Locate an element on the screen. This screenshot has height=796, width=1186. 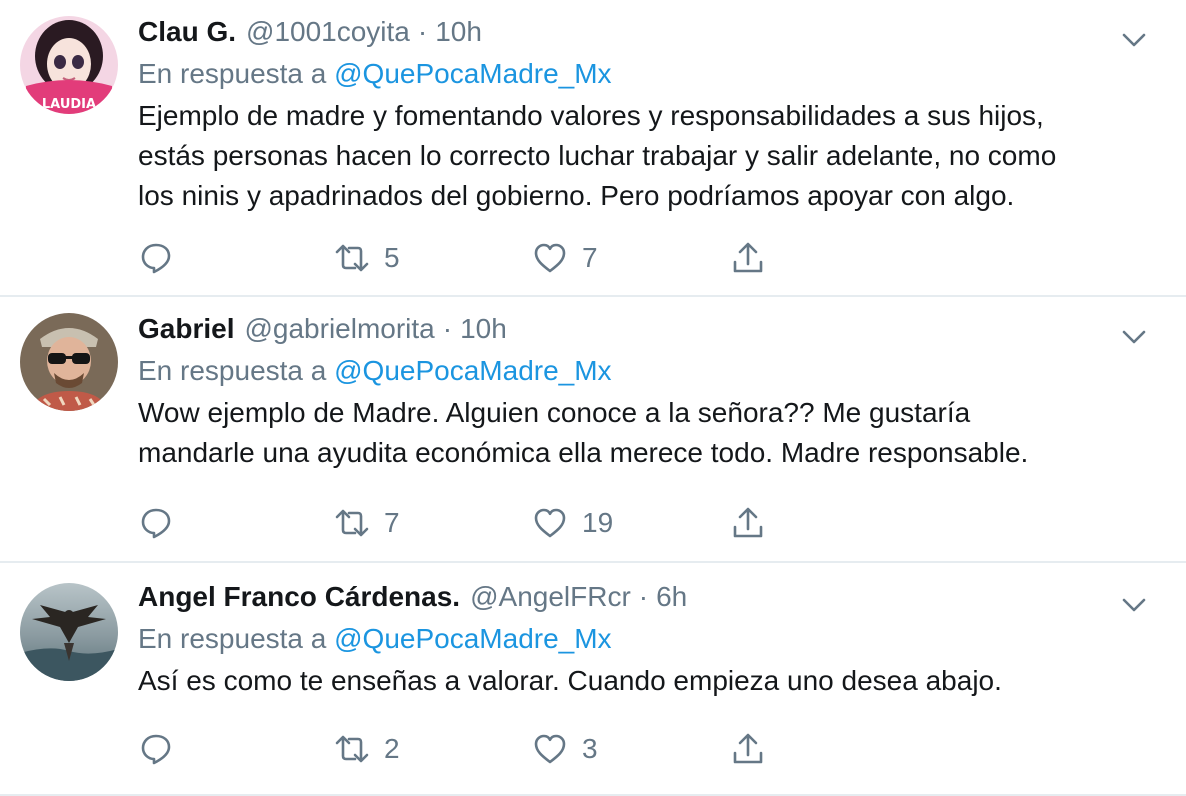
display-name: Clau G. is located at coordinates (187, 32).